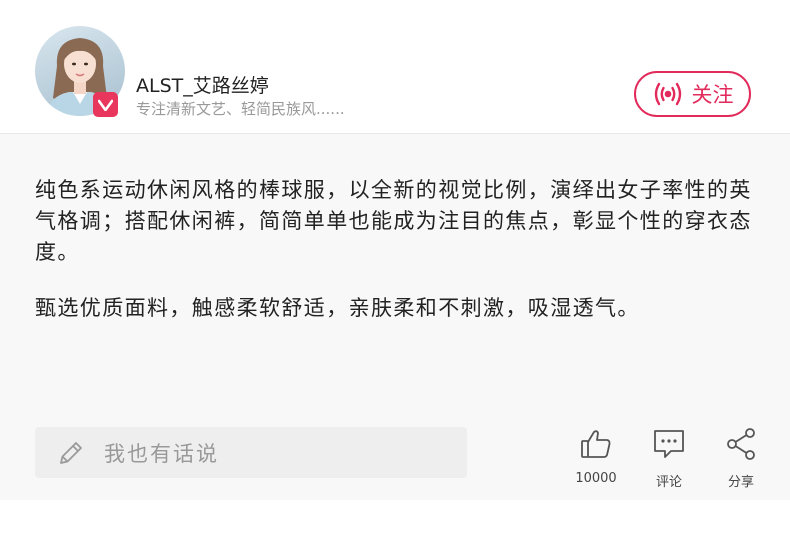 The width and height of the screenshot is (790, 537). I want to click on share-icon, so click(741, 446).